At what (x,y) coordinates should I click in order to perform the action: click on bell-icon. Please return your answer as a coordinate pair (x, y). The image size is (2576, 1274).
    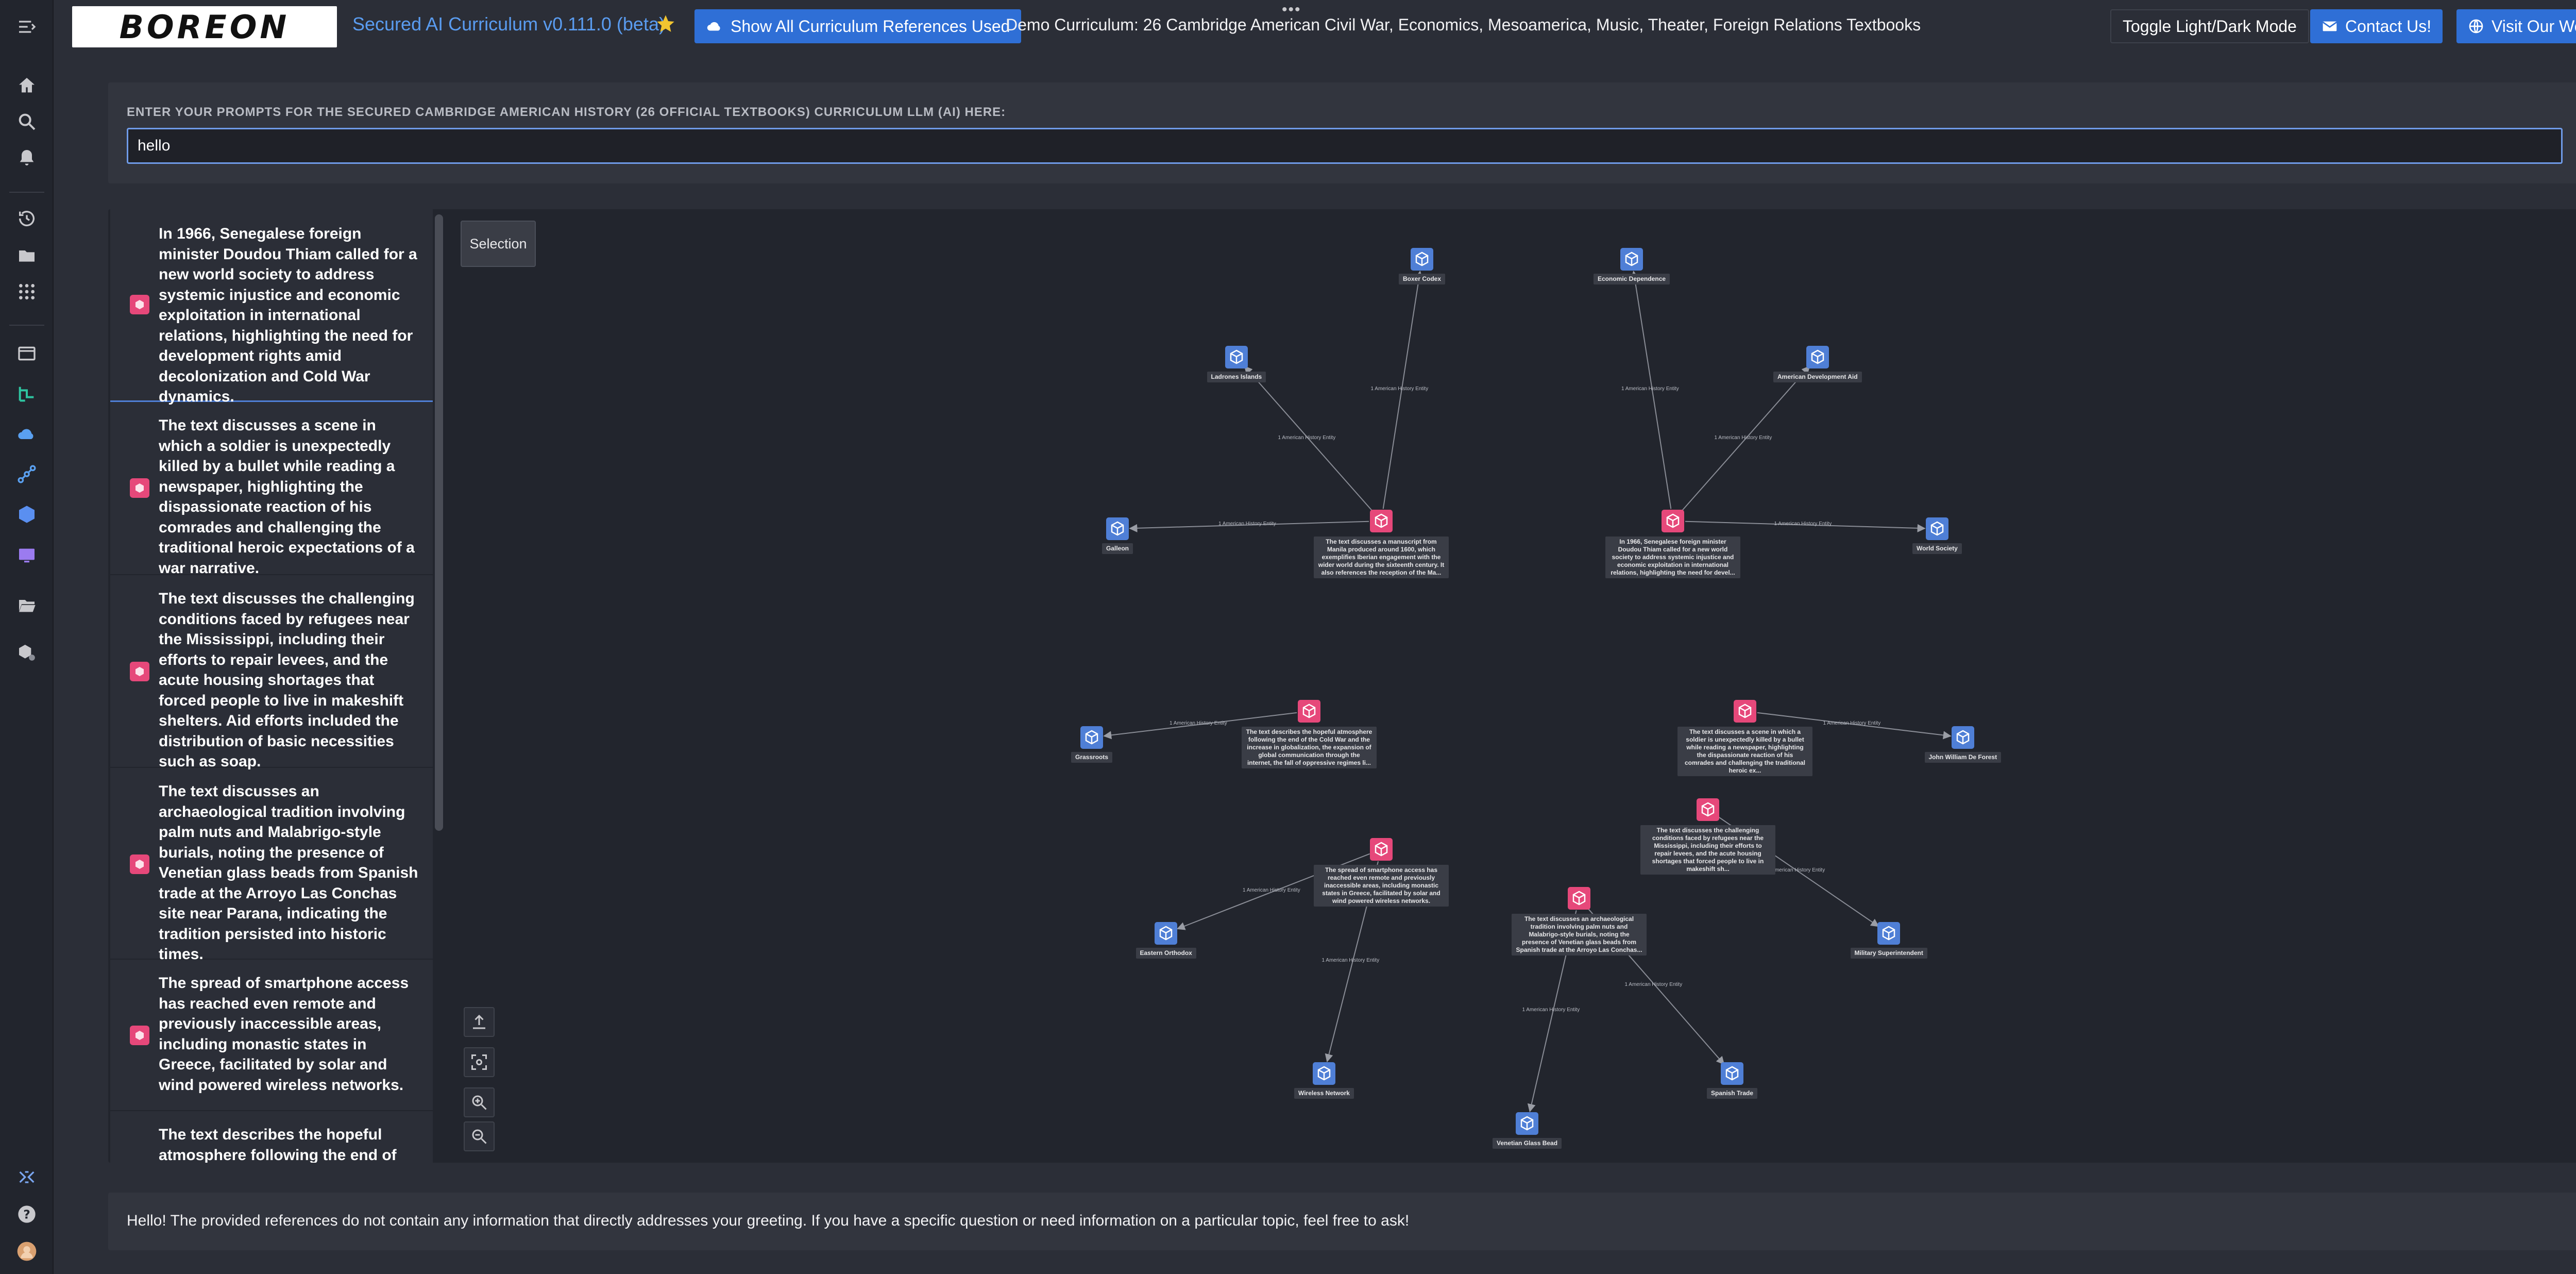
    Looking at the image, I should click on (26, 157).